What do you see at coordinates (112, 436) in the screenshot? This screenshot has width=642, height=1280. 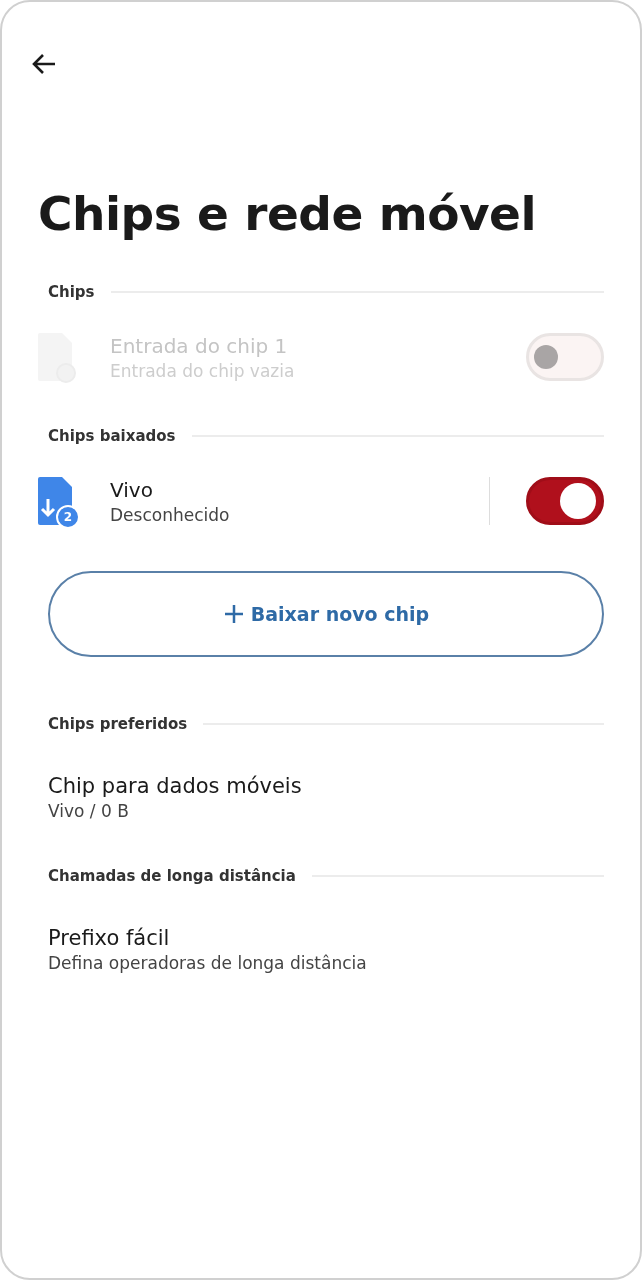 I see `section-header: Chips baixados` at bounding box center [112, 436].